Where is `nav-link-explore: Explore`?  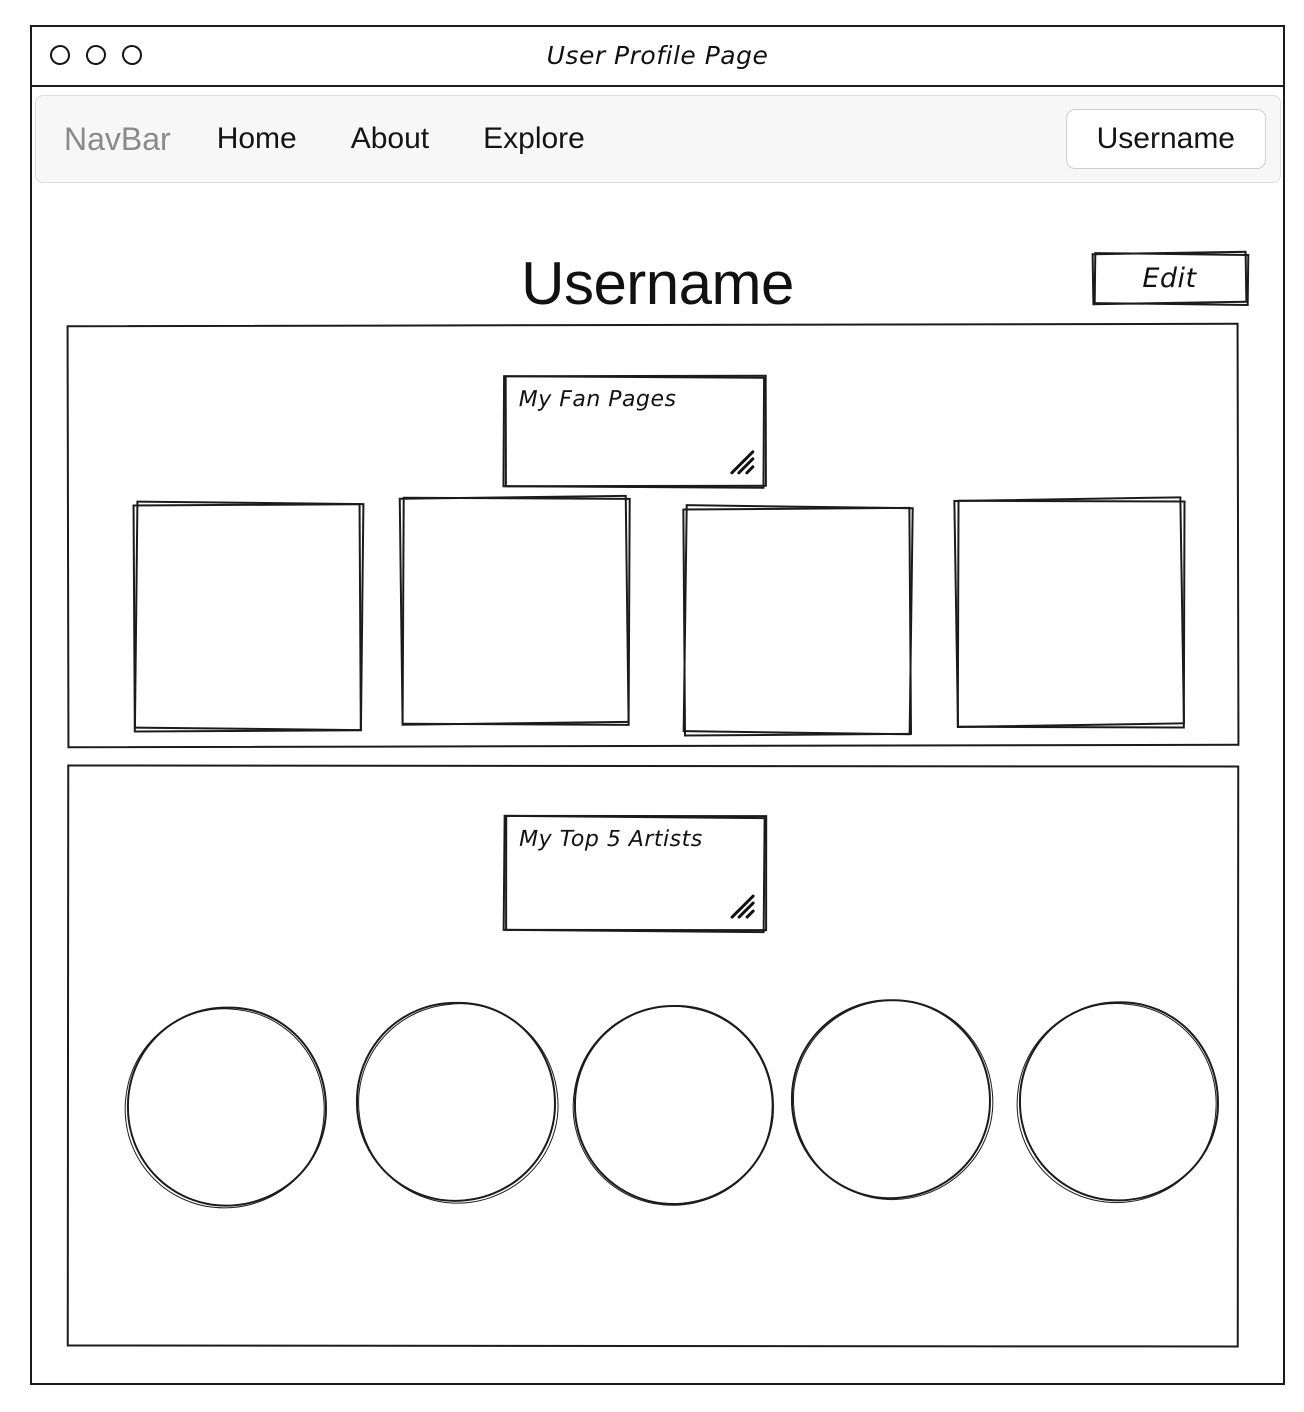
nav-link-explore: Explore is located at coordinates (534, 139).